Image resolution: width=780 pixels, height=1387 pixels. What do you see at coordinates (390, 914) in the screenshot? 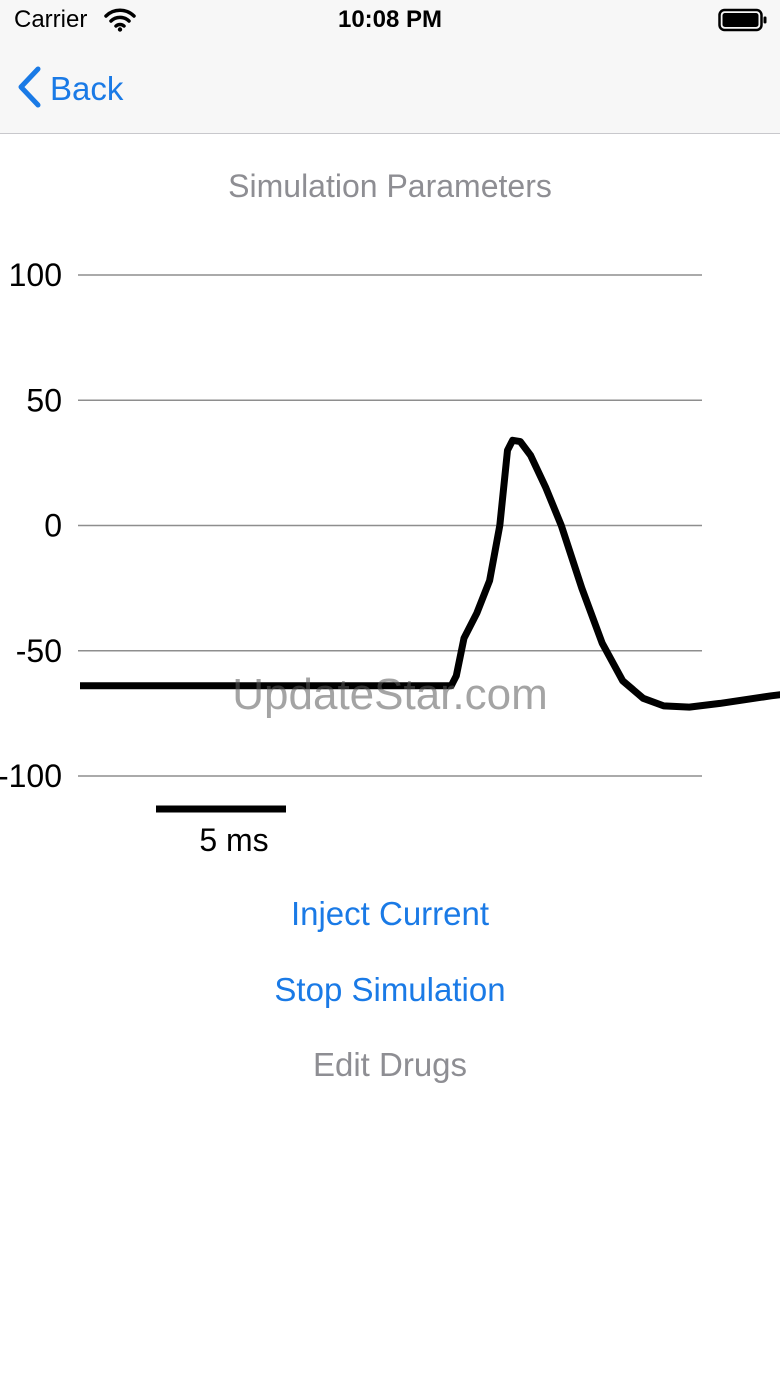
I see `inject-current-button: Inject Current` at bounding box center [390, 914].